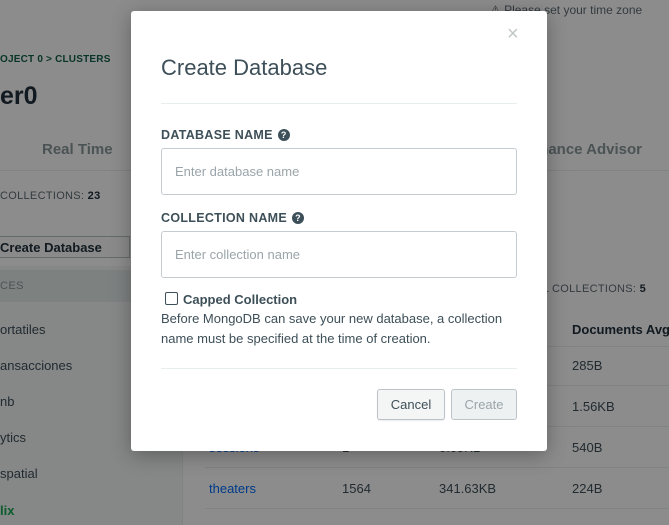 The image size is (669, 525). I want to click on collection-name-input, so click(339, 254).